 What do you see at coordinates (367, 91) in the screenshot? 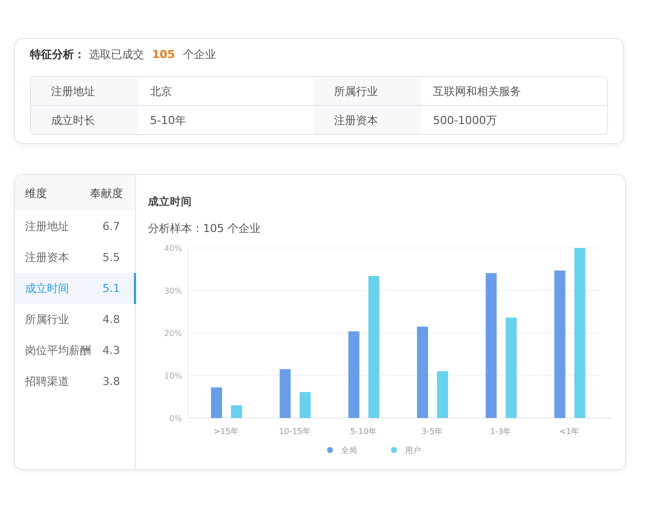
I see `table-label: 所属行业` at bounding box center [367, 91].